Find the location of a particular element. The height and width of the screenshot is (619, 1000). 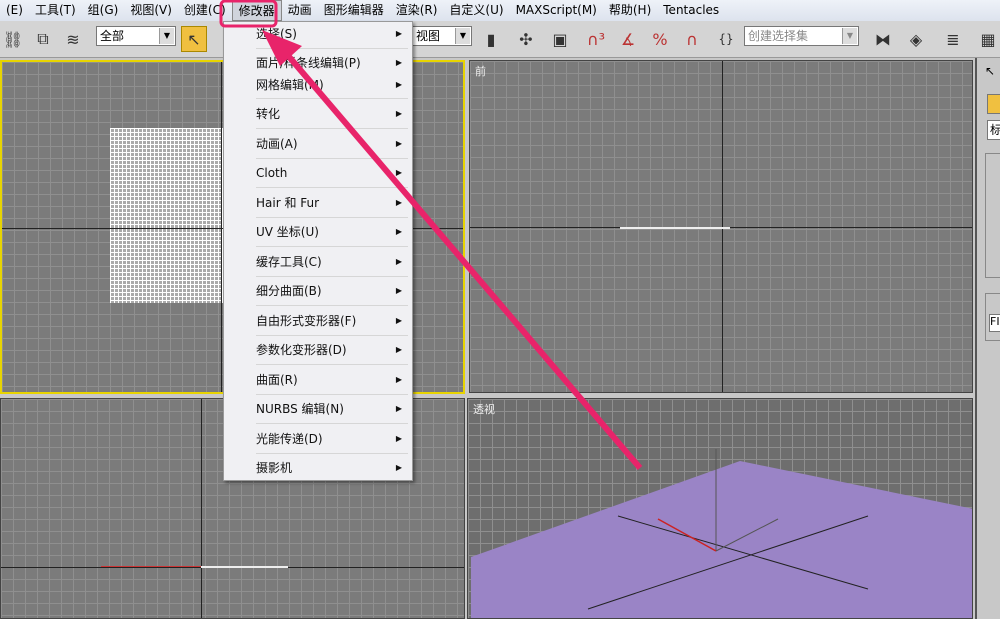

perspective-scene is located at coordinates (721, 533).